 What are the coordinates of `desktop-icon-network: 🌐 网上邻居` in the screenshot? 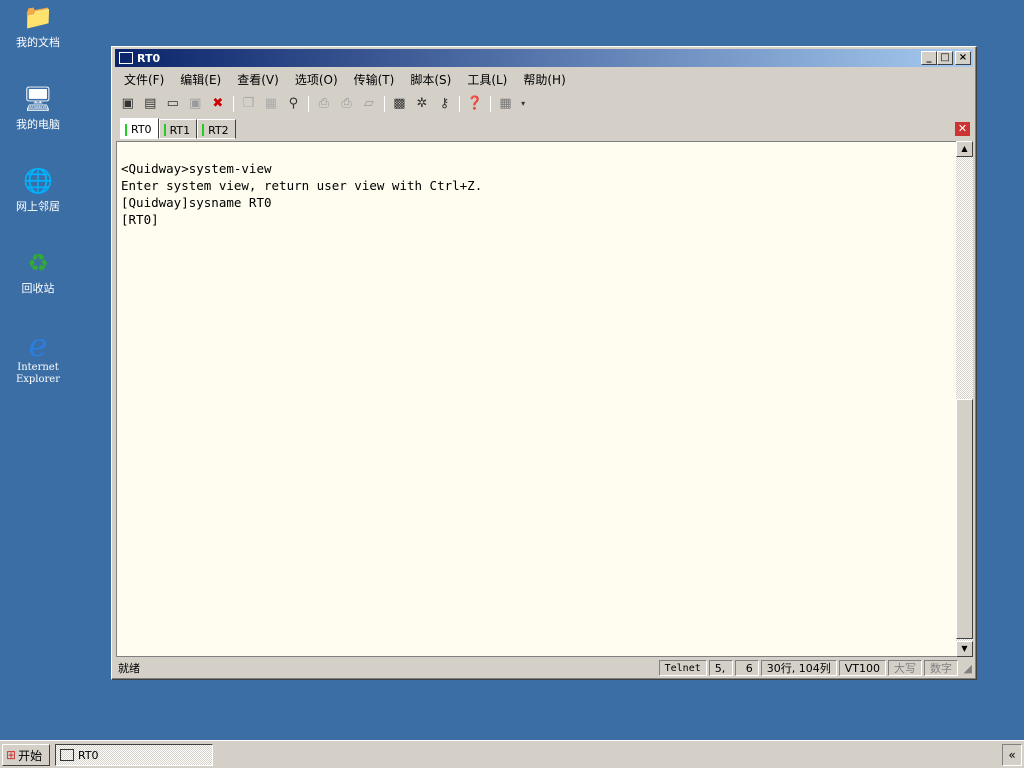 It's located at (38, 190).